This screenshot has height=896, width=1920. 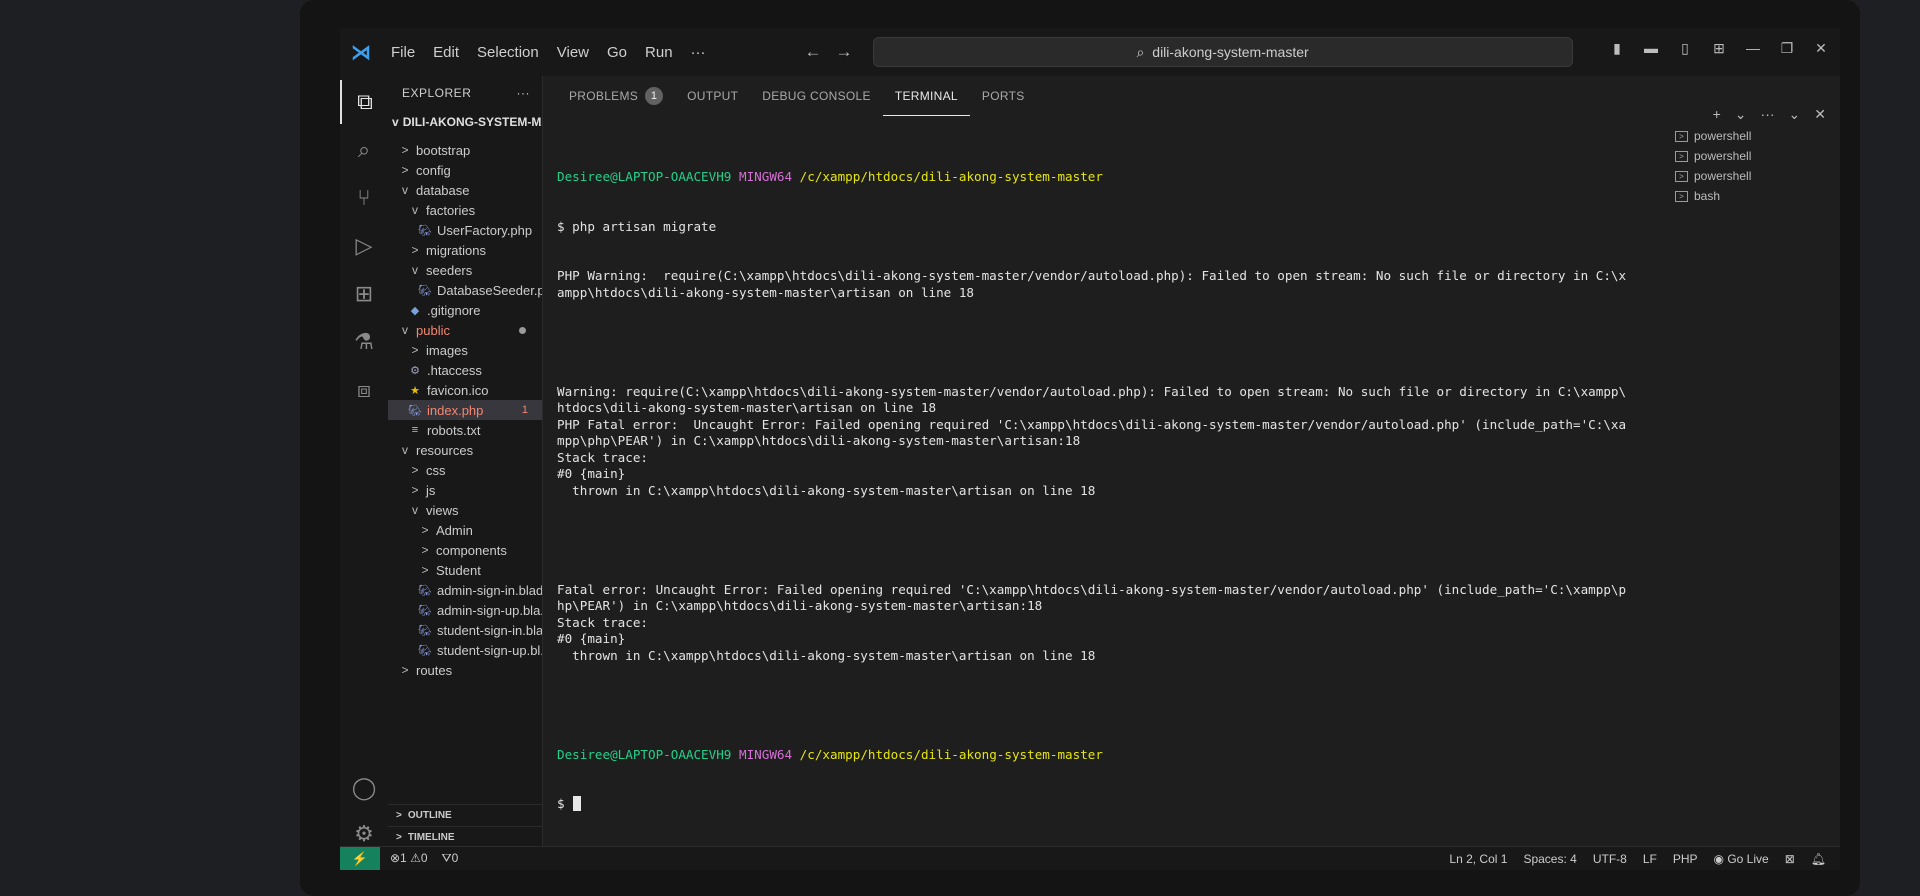 I want to click on remote-indicator: ⚡, so click(x=360, y=858).